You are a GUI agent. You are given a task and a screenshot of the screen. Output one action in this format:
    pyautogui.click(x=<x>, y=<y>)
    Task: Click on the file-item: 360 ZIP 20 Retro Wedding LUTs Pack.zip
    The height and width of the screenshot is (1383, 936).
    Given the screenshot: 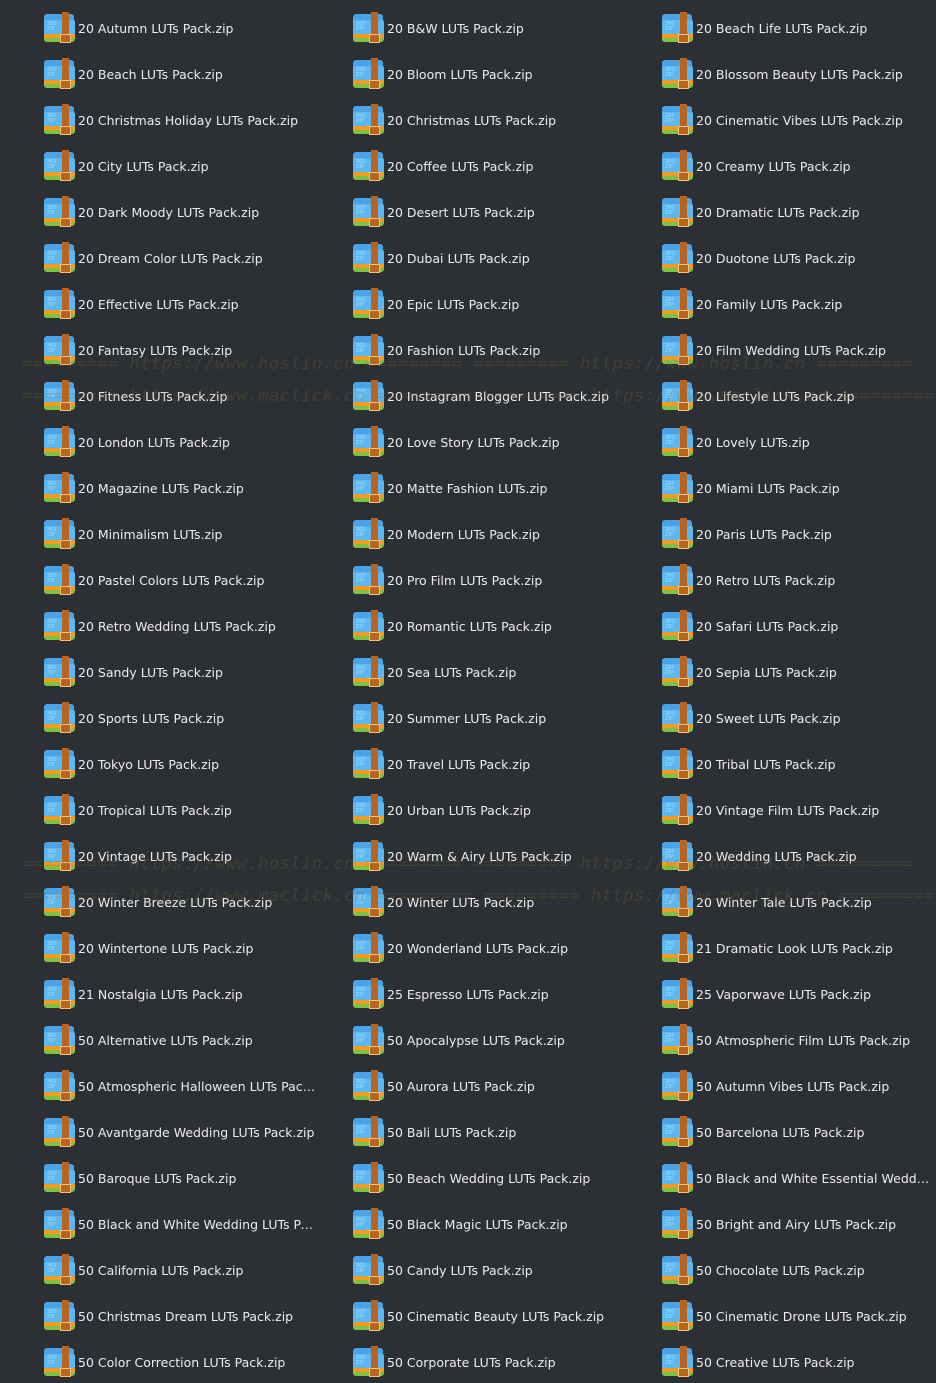 What is the action you would take?
    pyautogui.click(x=160, y=626)
    